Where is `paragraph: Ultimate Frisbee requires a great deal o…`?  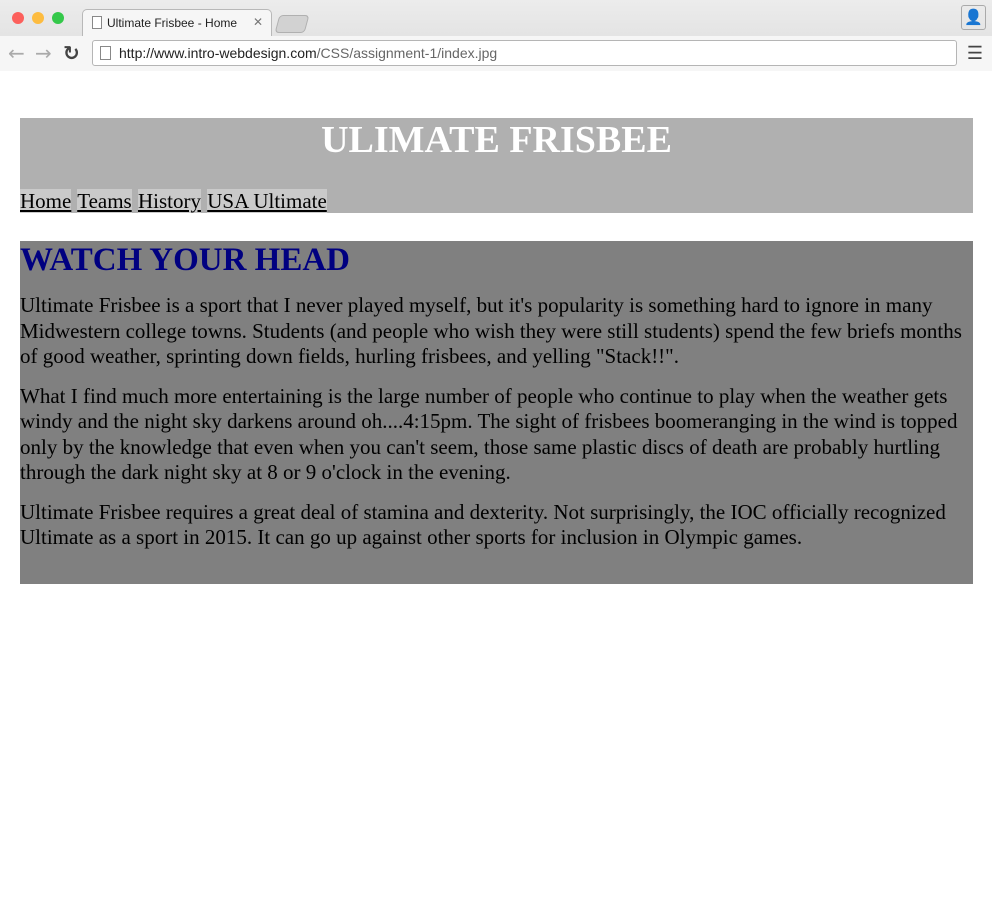 paragraph: Ultimate Frisbee requires a great deal o… is located at coordinates (483, 524).